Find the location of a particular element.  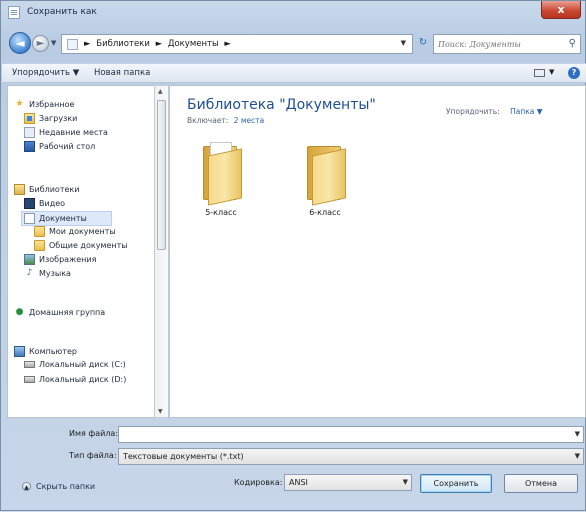

hard-drive-icon is located at coordinates (29, 379).